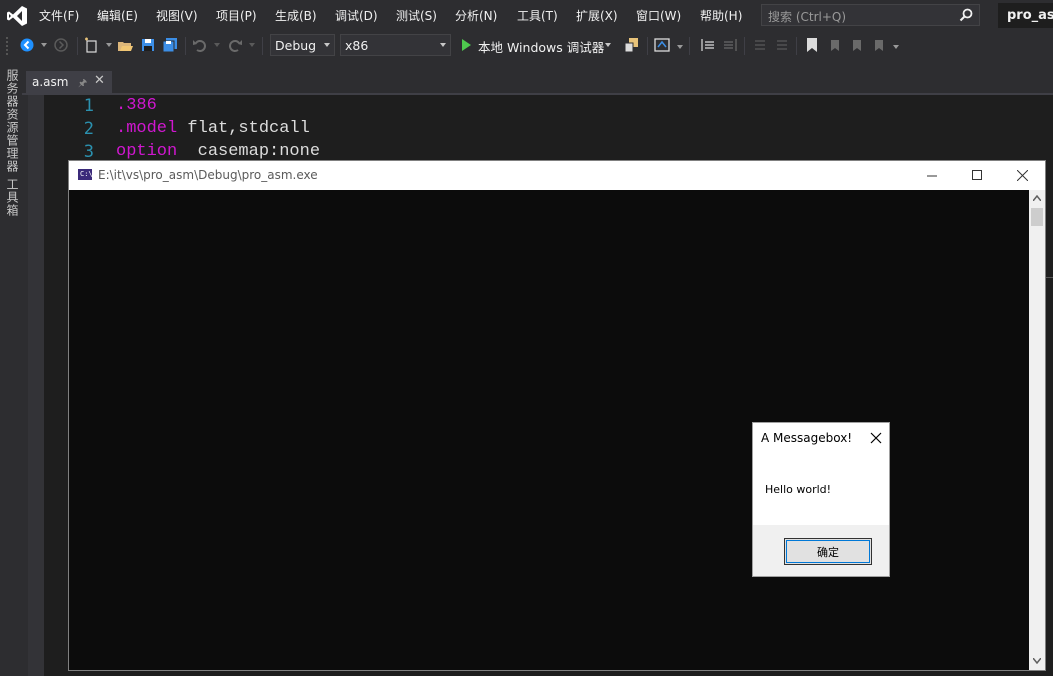  Describe the element at coordinates (99, 80) in the screenshot. I see `close-icon: ✕` at that location.